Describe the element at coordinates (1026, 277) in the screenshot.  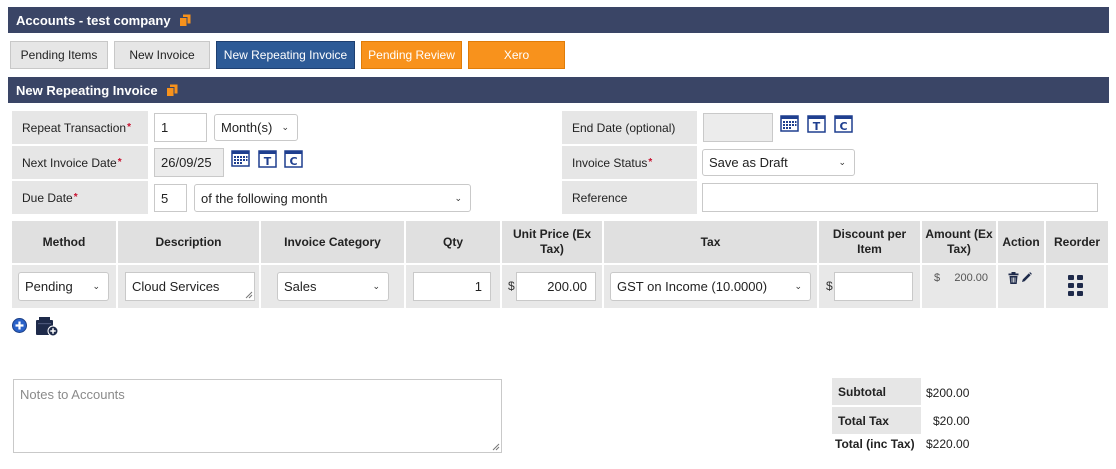
I see `pencil-icon` at that location.